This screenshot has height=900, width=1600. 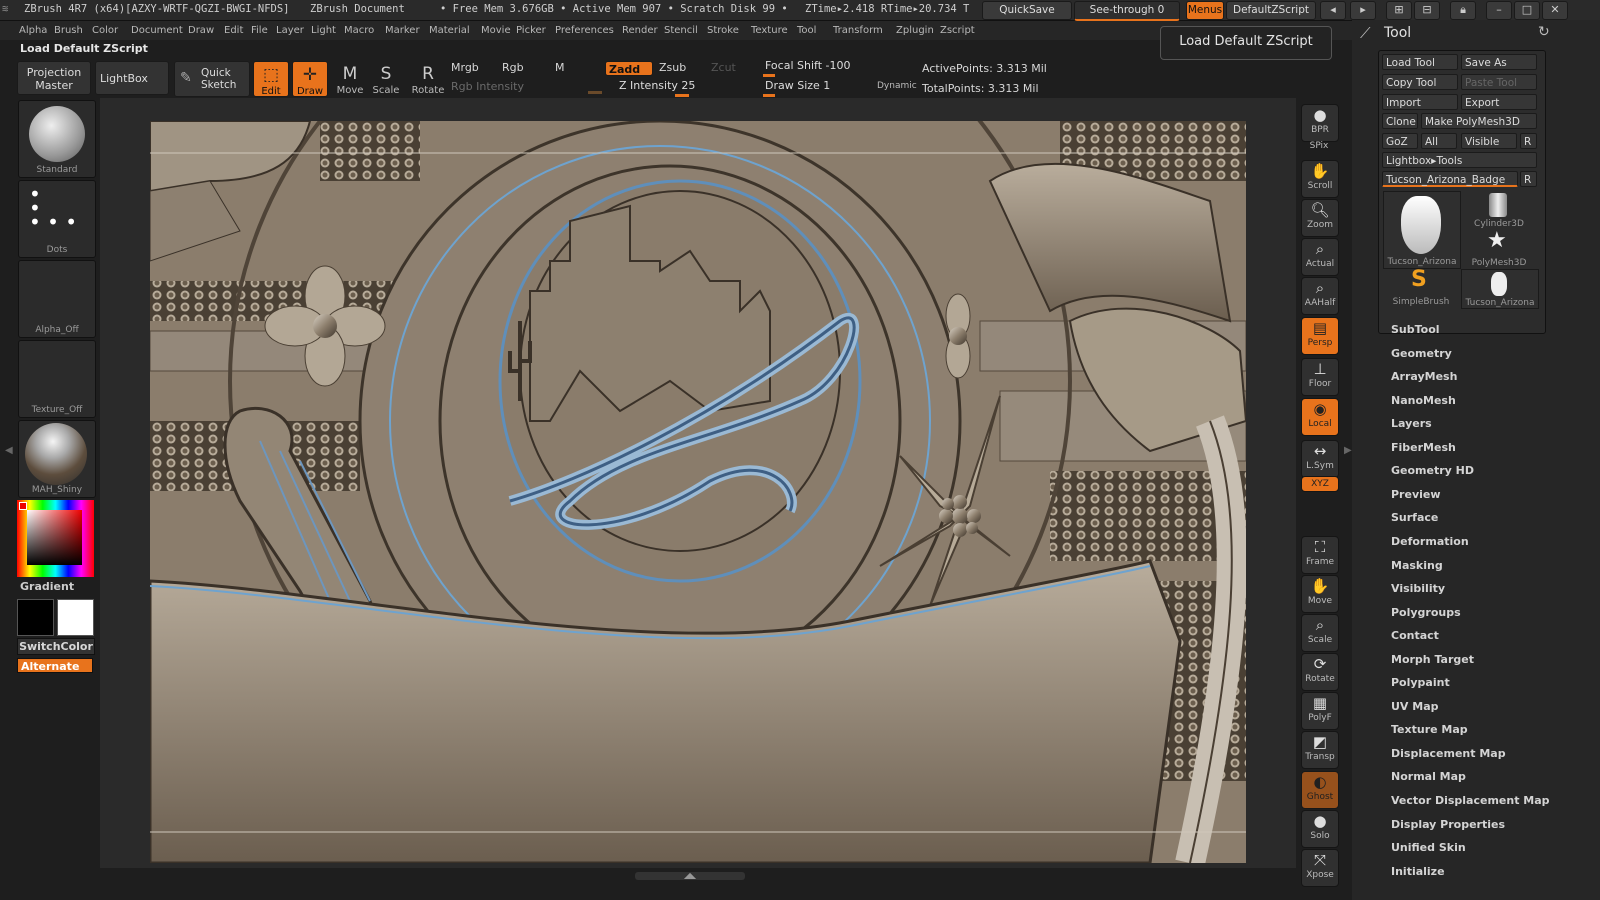 I want to click on menu-material: Material, so click(x=449, y=30).